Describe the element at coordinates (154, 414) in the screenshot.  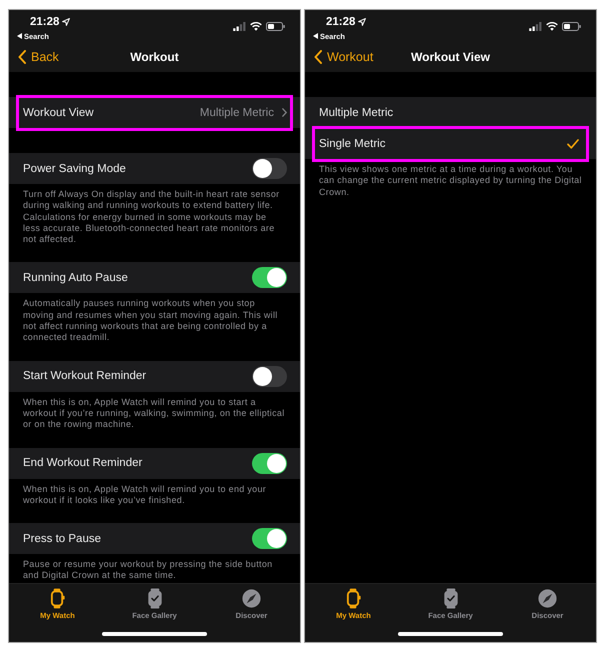
I see `description-text: When this is on, Apple Watch will remind you to start a workout if you’re running, walking, swimming, on the elliptical or on the rowing machine.` at that location.